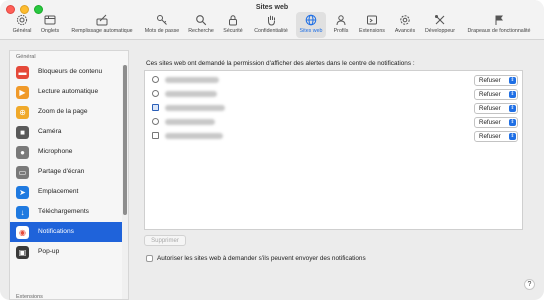 The image size is (544, 300). What do you see at coordinates (125, 140) in the screenshot?
I see `sidebar-scroll-thumb` at bounding box center [125, 140].